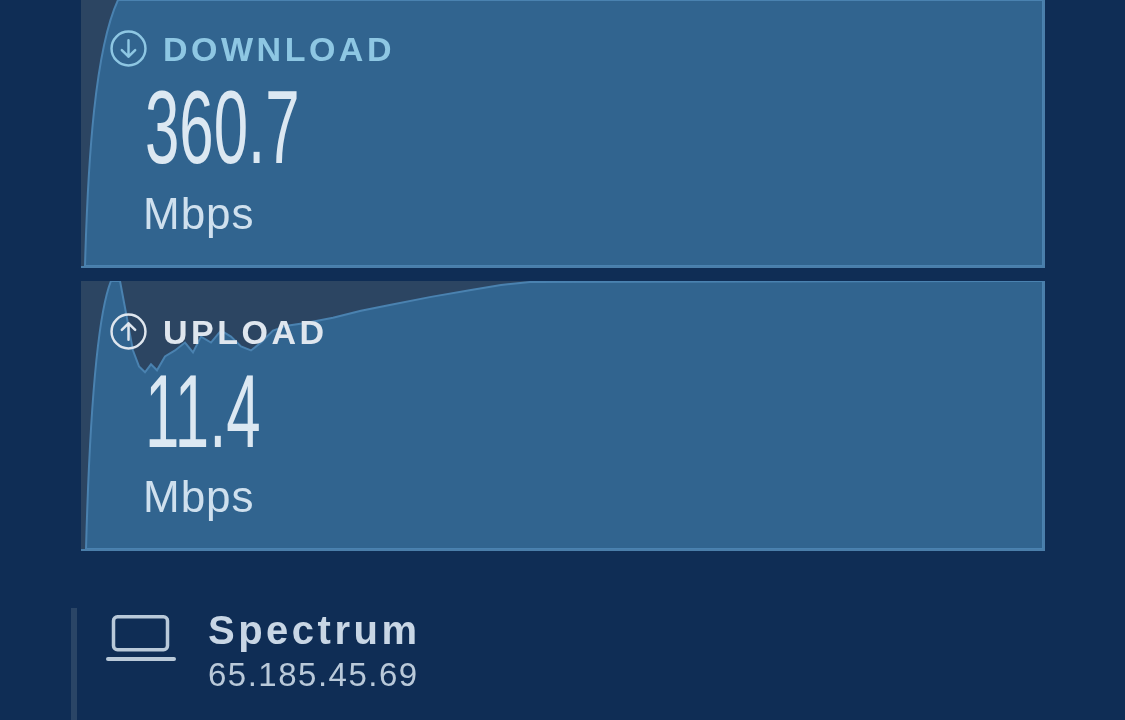  What do you see at coordinates (279, 48) in the screenshot?
I see `speed-label: DOWNLOAD` at bounding box center [279, 48].